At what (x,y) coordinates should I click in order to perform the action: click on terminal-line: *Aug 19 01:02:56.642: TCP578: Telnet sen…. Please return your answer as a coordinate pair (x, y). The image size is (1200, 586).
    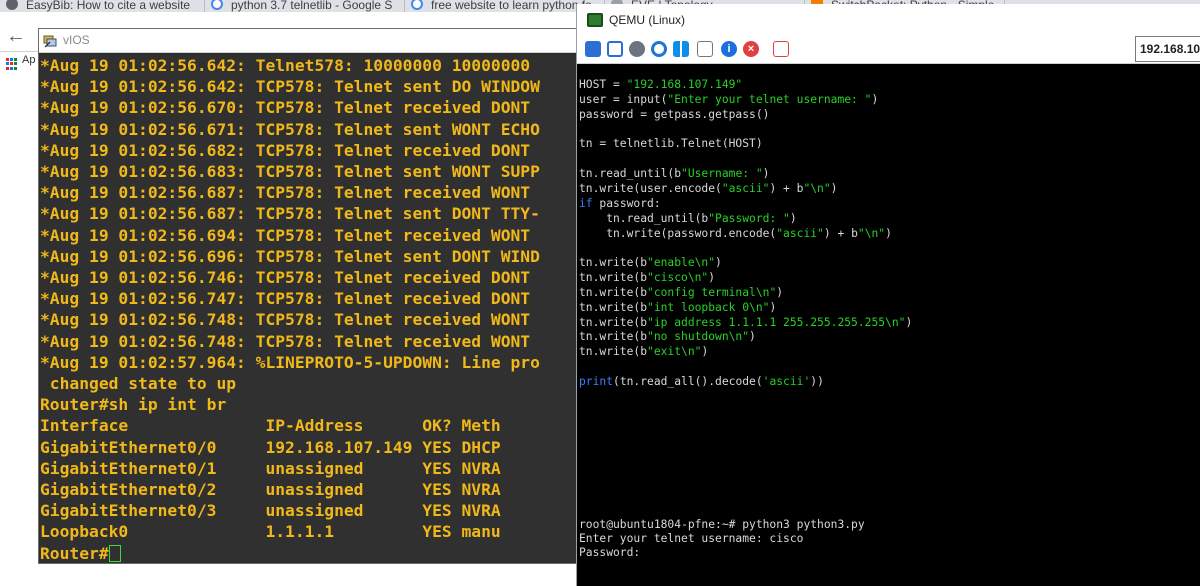
    Looking at the image, I should click on (290, 87).